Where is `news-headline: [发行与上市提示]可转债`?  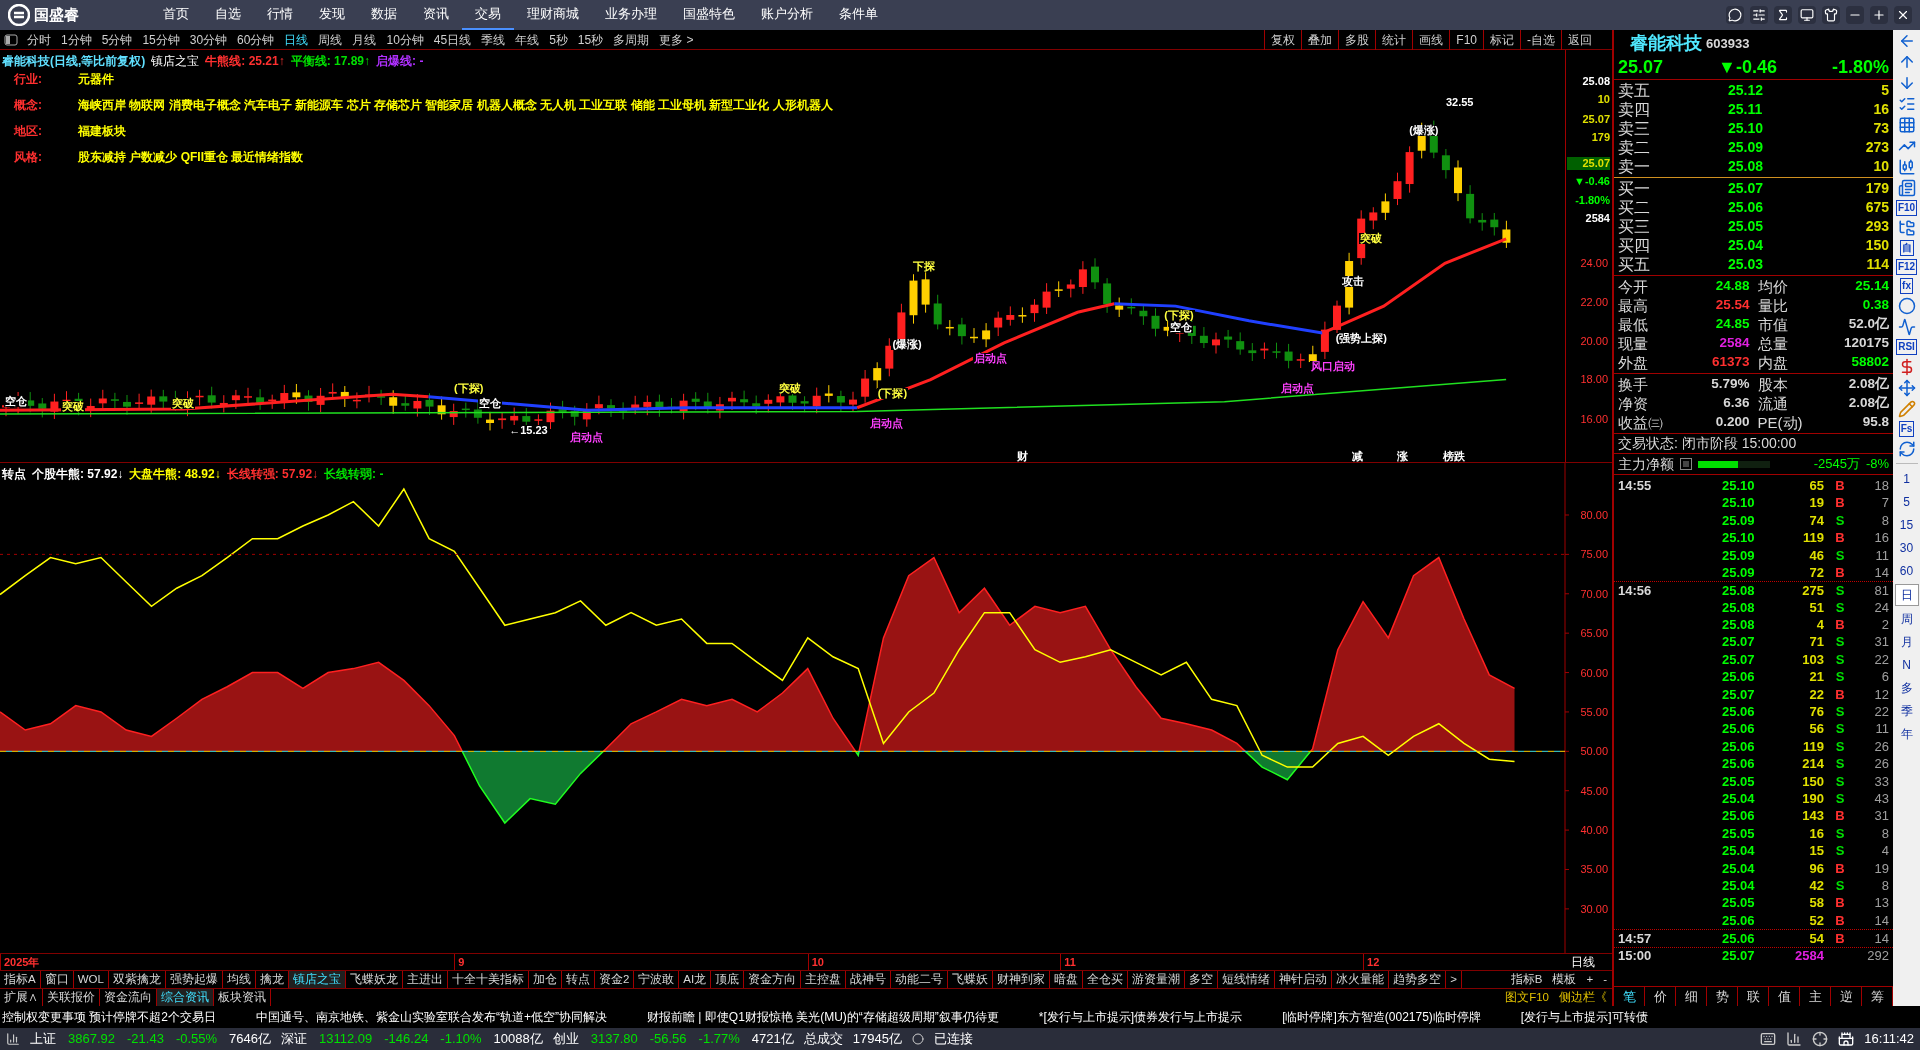 news-headline: [发行与上市提示]可转债 is located at coordinates (1584, 1017).